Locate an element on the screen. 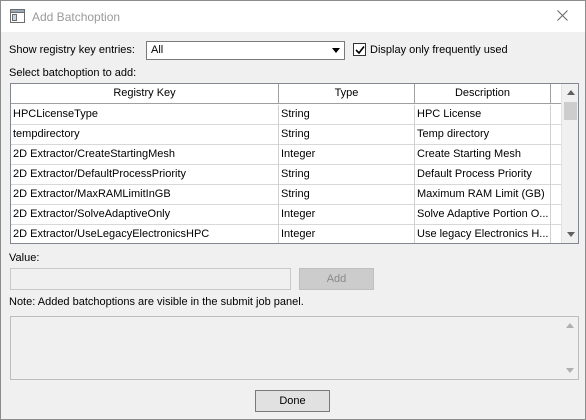 This screenshot has width=586, height=420. registry-filter-label: Show registry key entries: is located at coordinates (72, 50).